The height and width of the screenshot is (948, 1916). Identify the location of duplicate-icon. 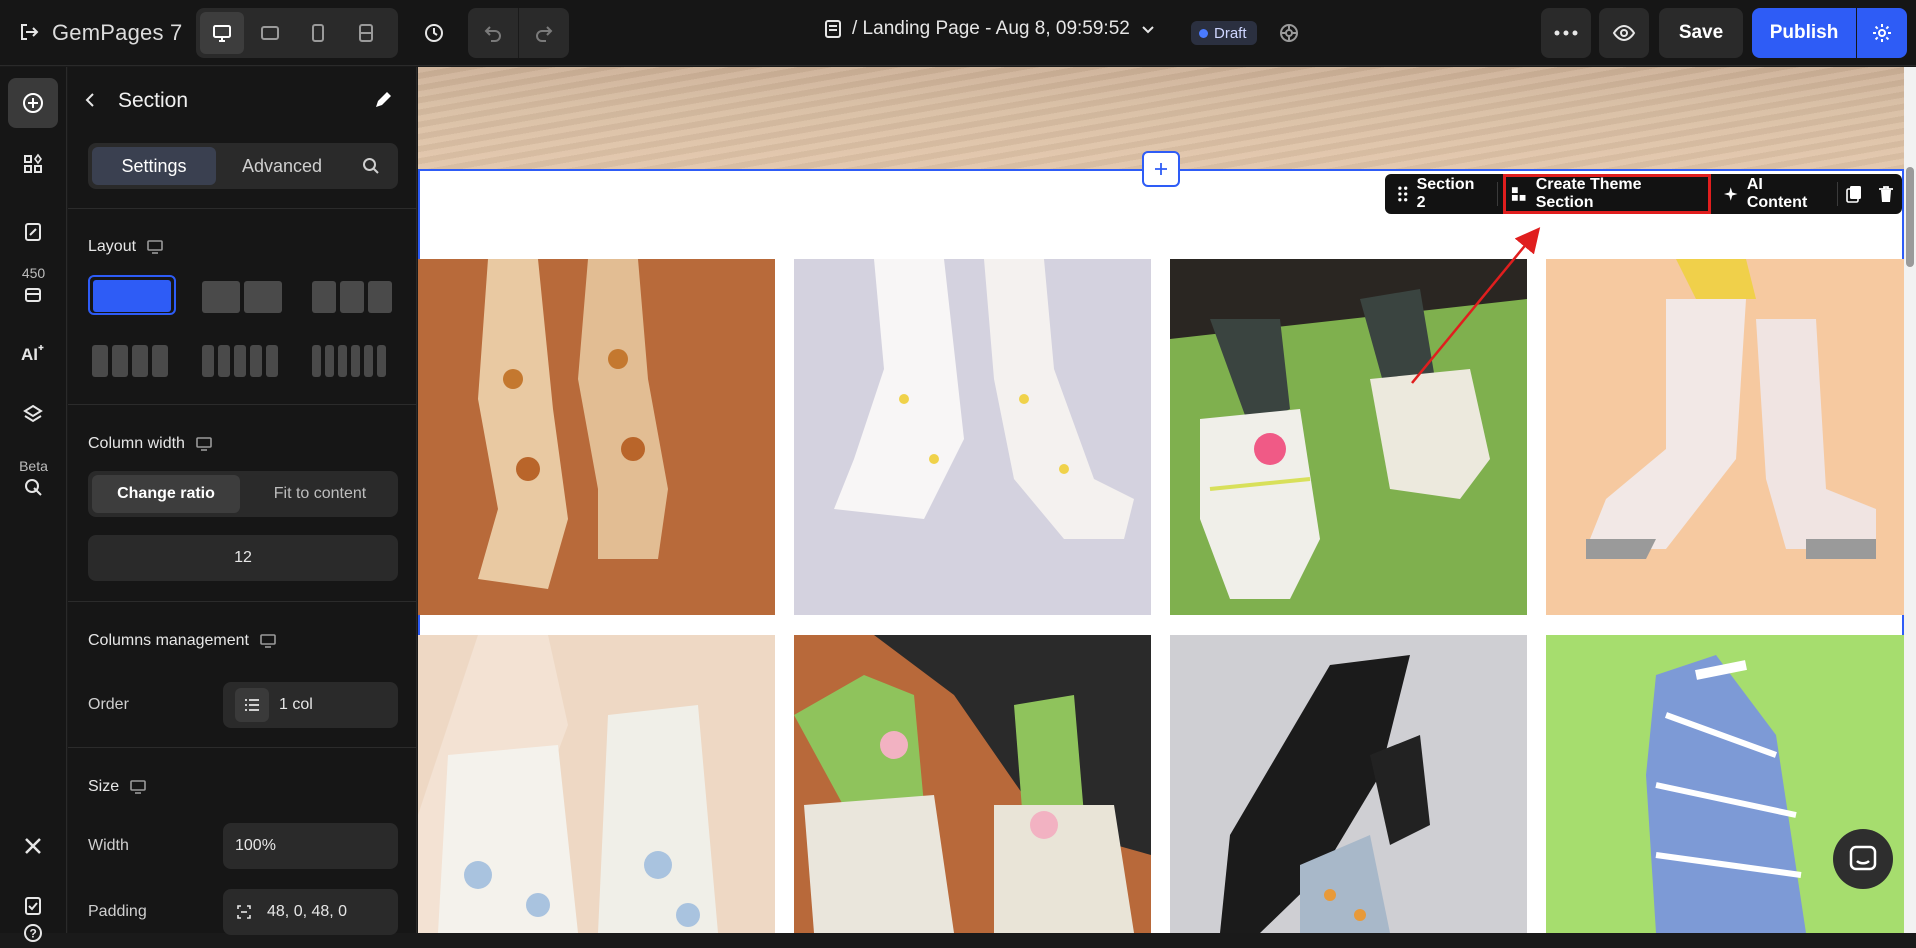
(1853, 194).